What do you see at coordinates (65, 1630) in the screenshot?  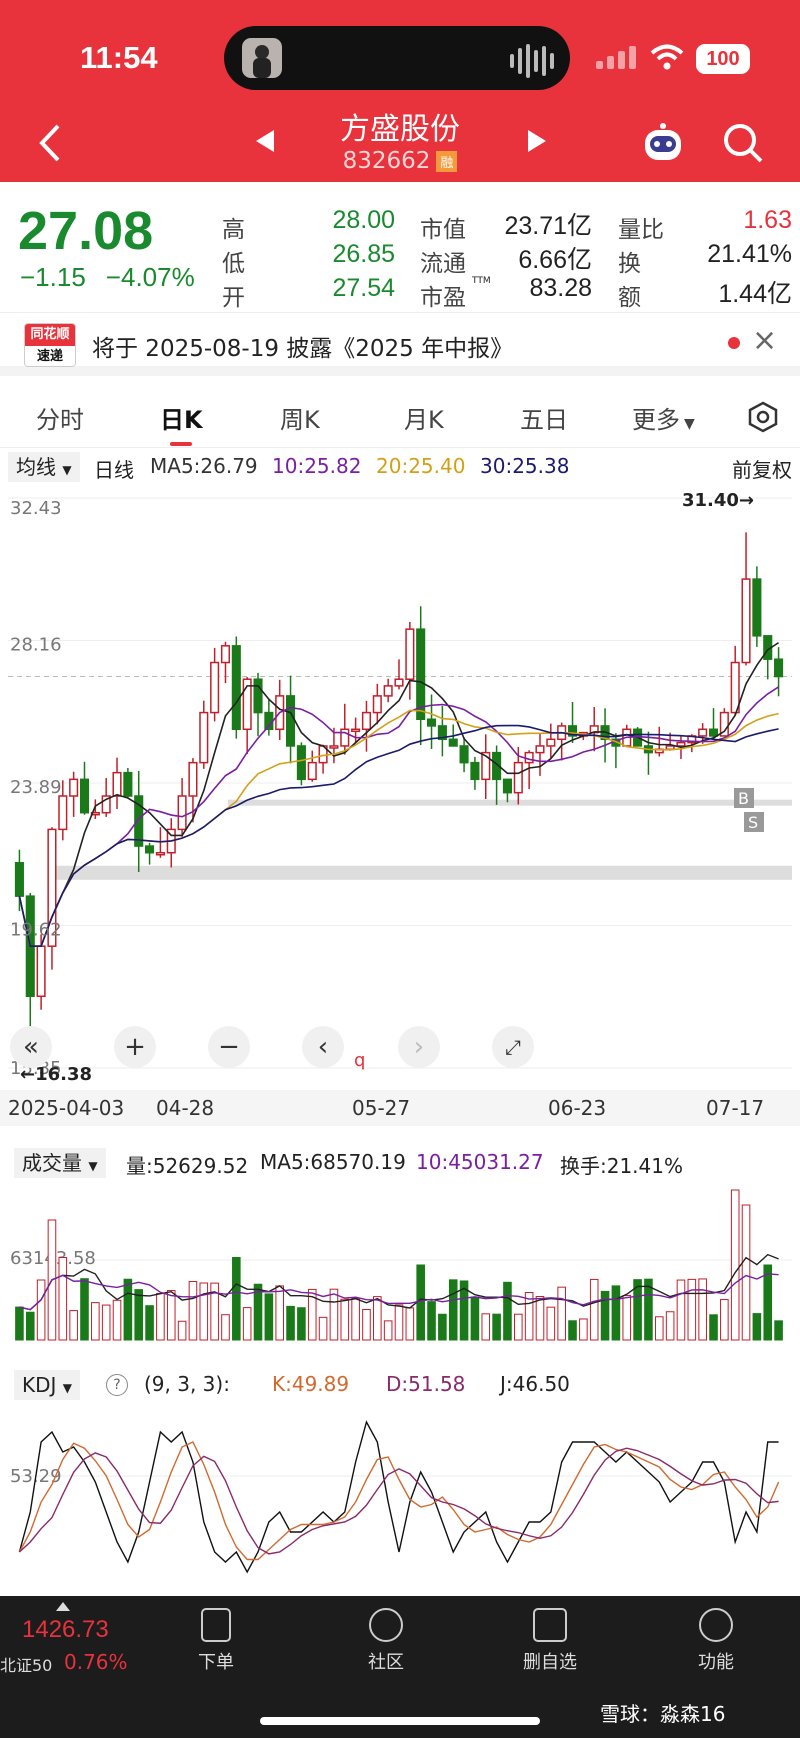 I see `index-value: 1426.73` at bounding box center [65, 1630].